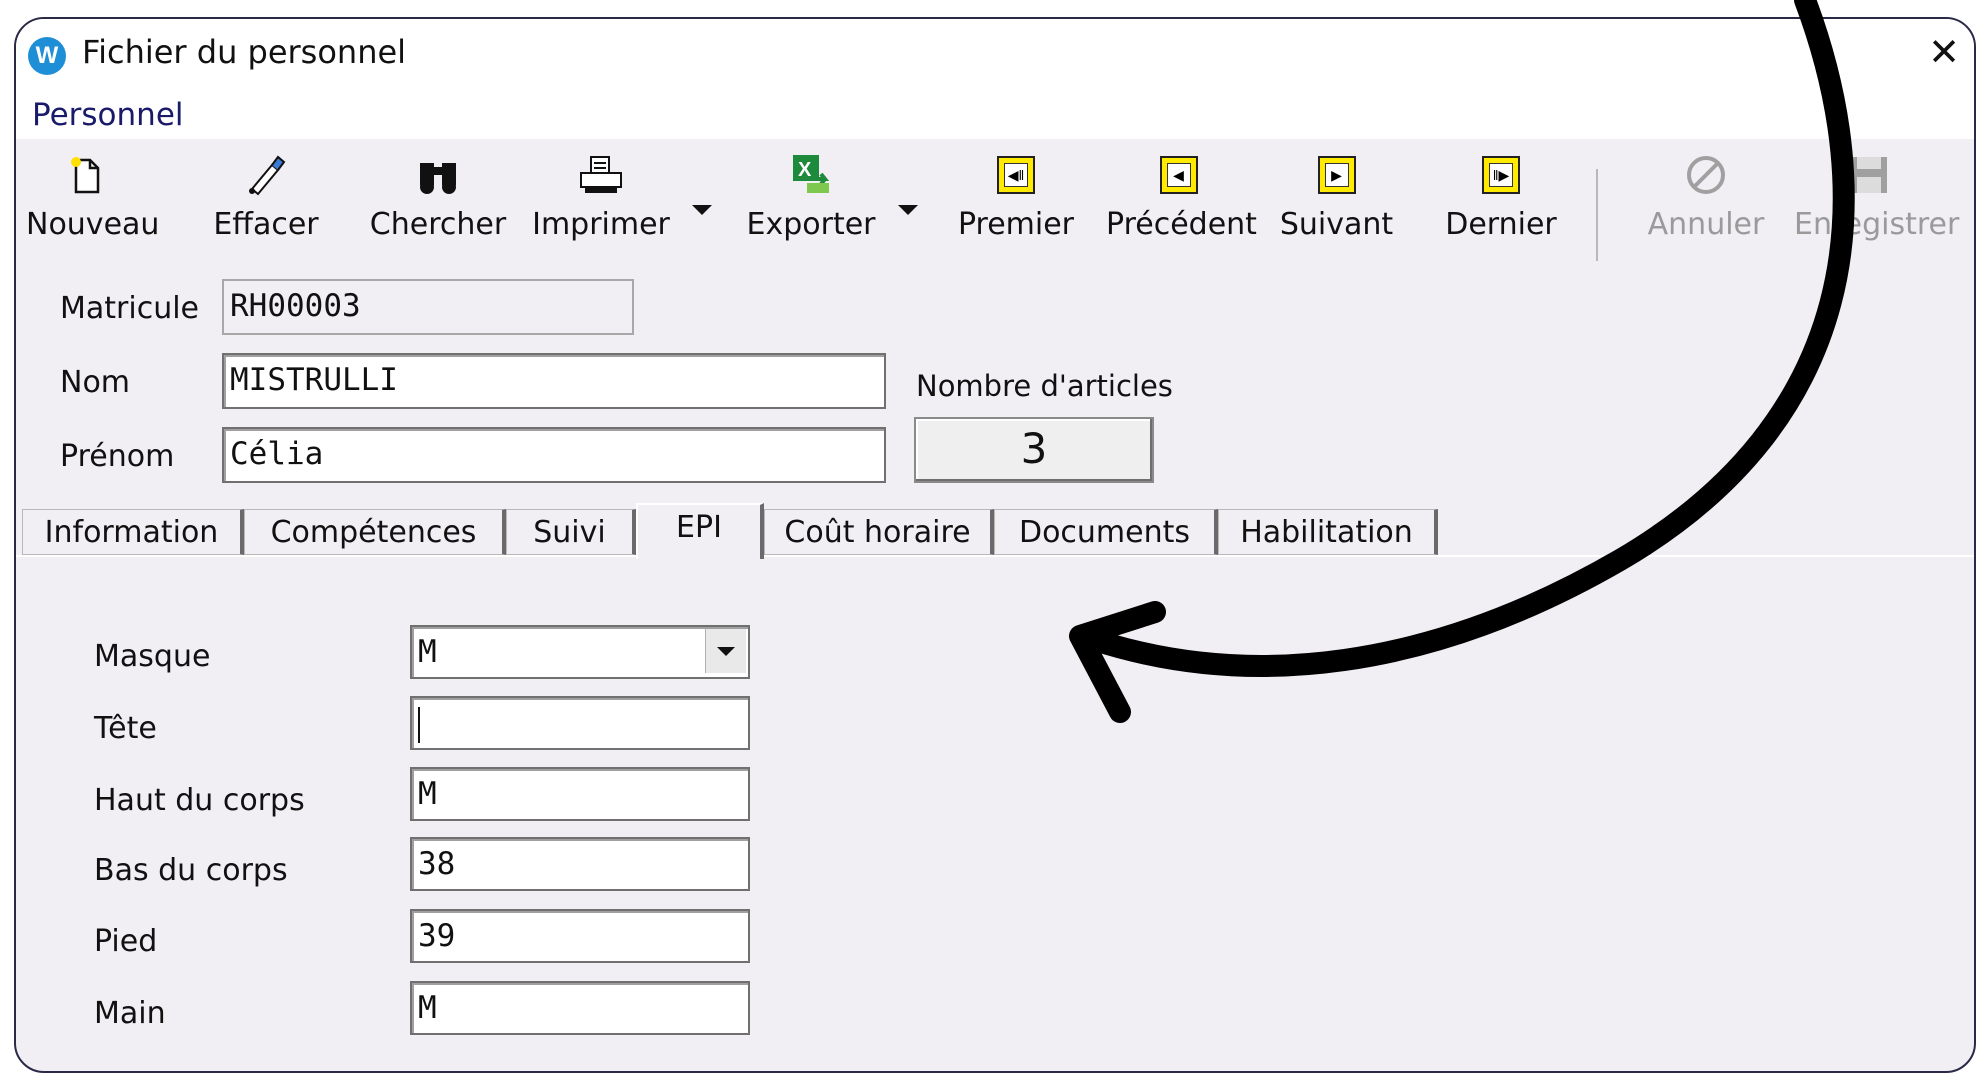  Describe the element at coordinates (1336, 206) in the screenshot. I see `next-record-button: ▶ Suivant` at that location.